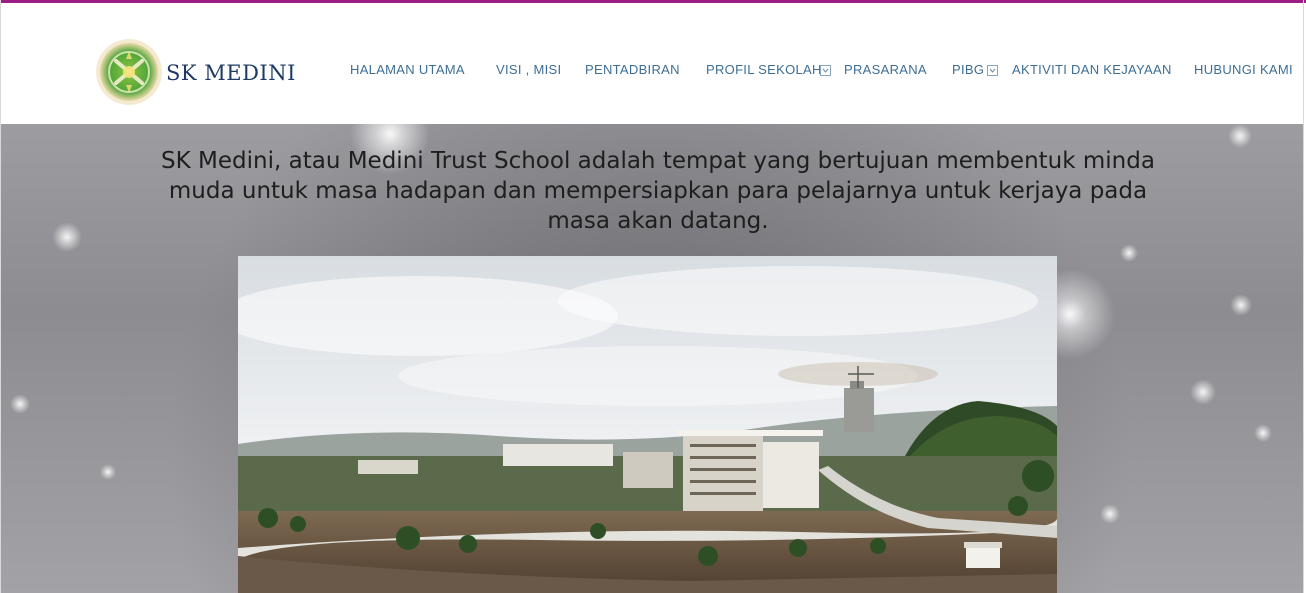  What do you see at coordinates (1243, 69) in the screenshot?
I see `nav-item-hubungi-kami: HUBUNGI KAMI` at bounding box center [1243, 69].